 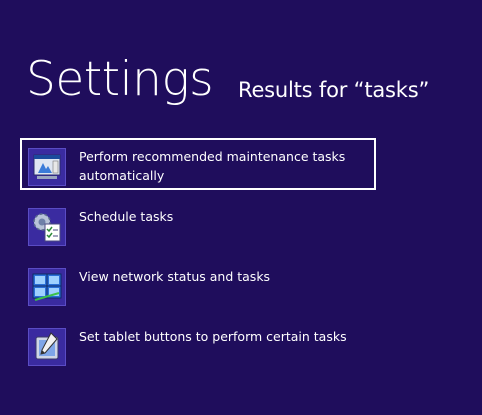 What do you see at coordinates (47, 227) in the screenshot?
I see `task-scheduler-icon` at bounding box center [47, 227].